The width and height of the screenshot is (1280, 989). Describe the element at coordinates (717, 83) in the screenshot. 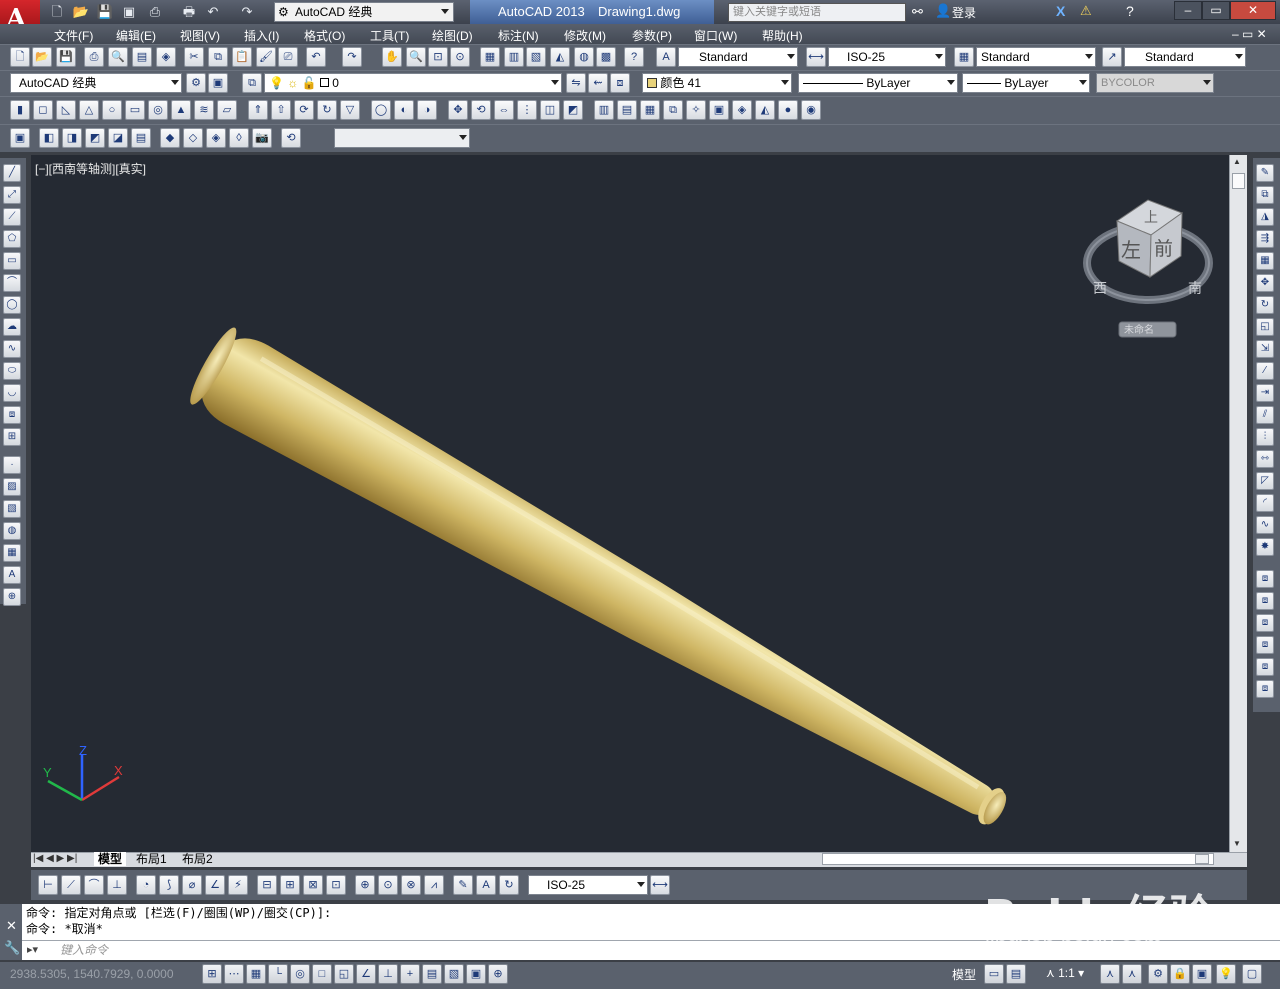

I see `color-combo: 颜色 41` at that location.